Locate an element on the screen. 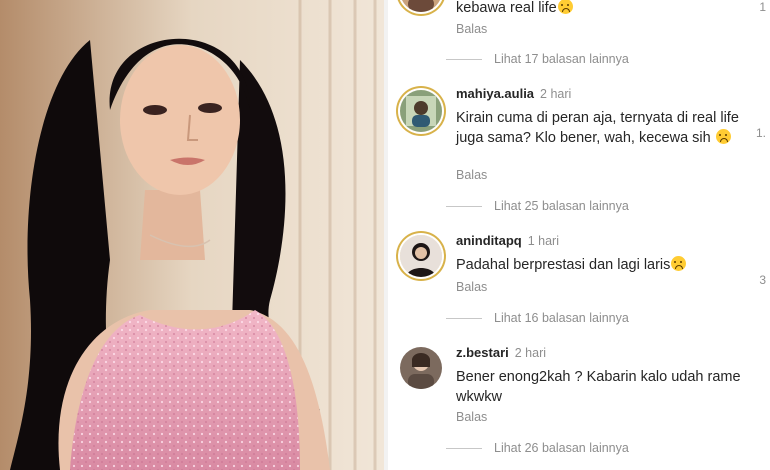 Image resolution: width=770 pixels, height=470 pixels. username: aninditapq is located at coordinates (489, 240).